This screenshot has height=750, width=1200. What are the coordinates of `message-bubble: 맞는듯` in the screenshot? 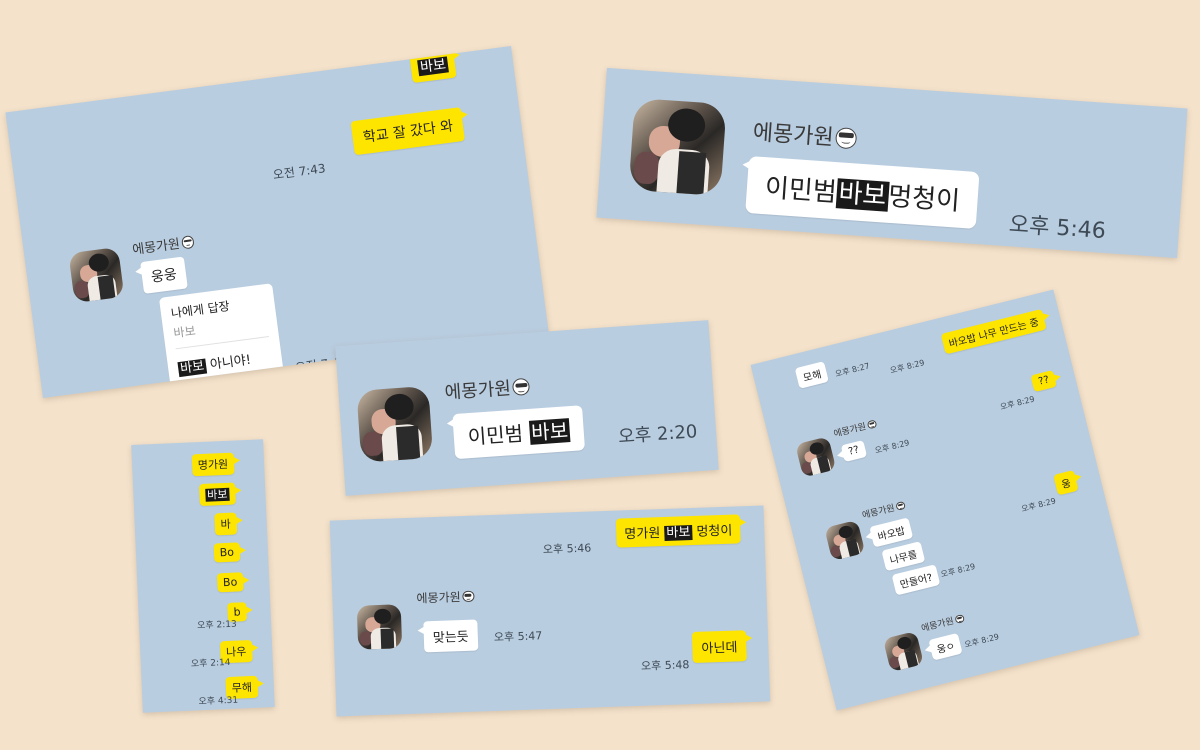 It's located at (451, 636).